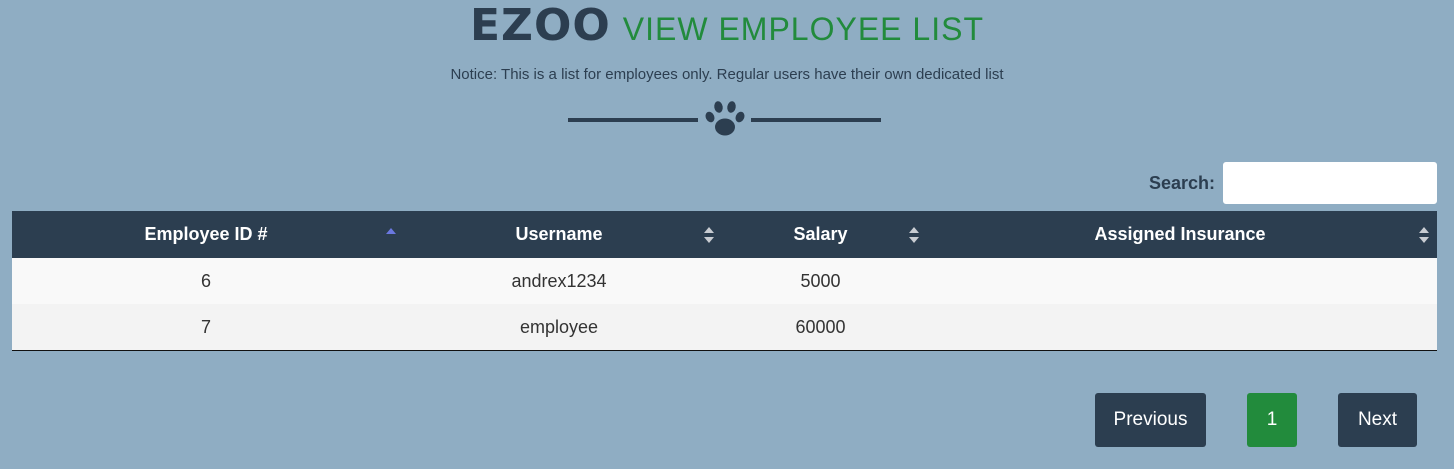 Image resolution: width=1454 pixels, height=469 pixels. I want to click on search-bar: Search:, so click(1293, 183).